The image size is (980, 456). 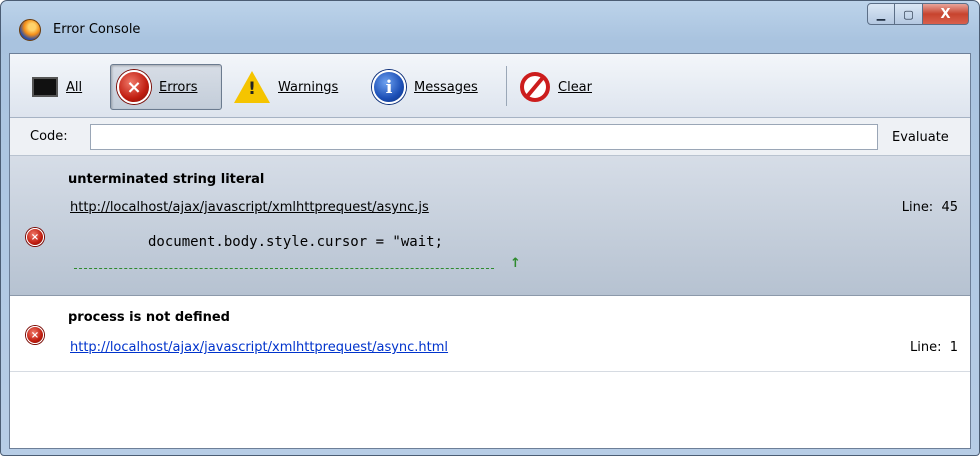 I want to click on error-source-code: document.body.style.cursor = "wait;, so click(x=296, y=242).